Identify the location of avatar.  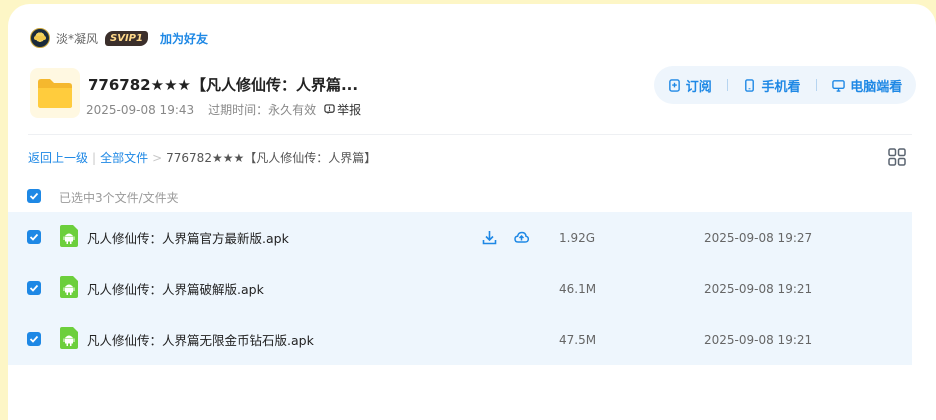
(40, 38).